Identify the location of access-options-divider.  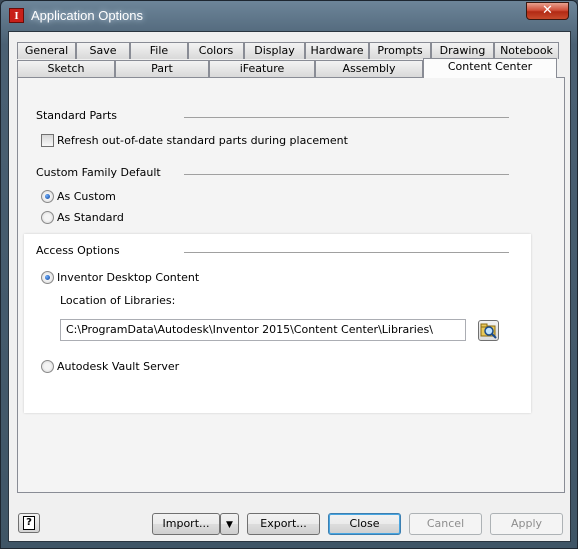
(346, 252).